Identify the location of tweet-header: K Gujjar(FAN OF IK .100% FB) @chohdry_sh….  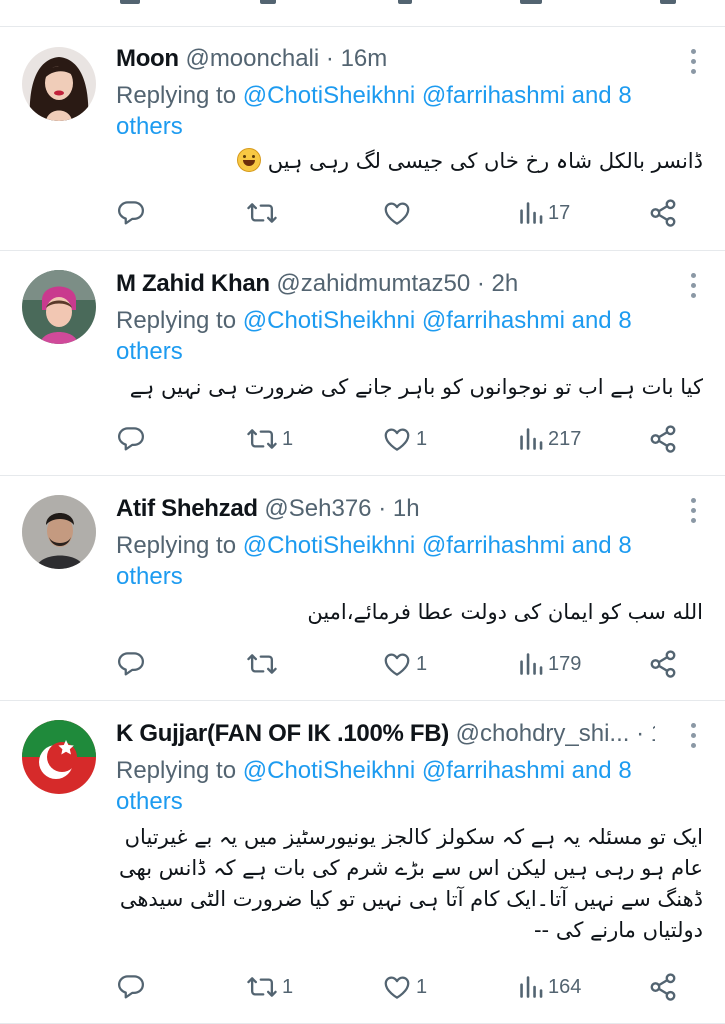
(385, 734).